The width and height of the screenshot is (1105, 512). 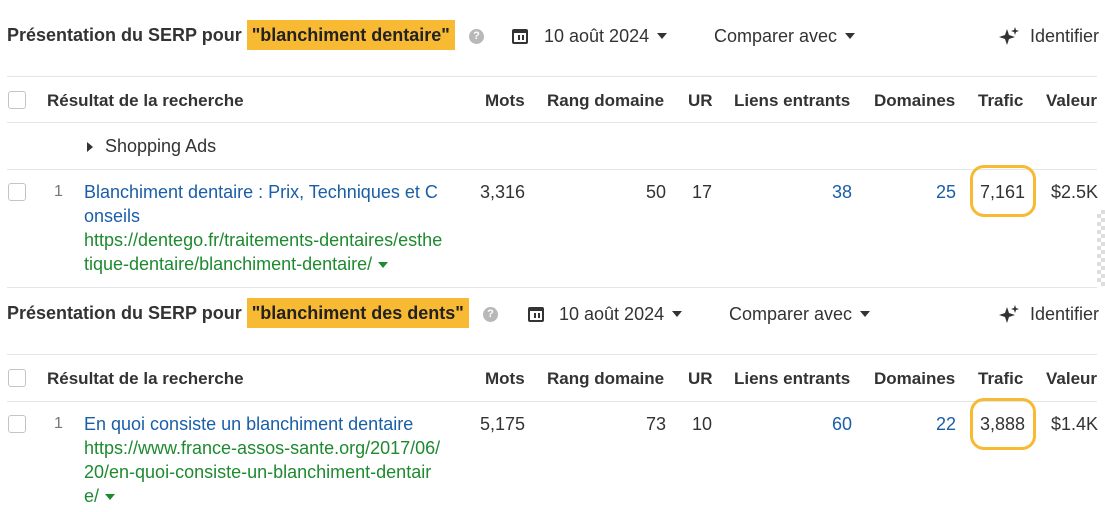 What do you see at coordinates (1002, 424) in the screenshot?
I see `traffic-value: 3,888` at bounding box center [1002, 424].